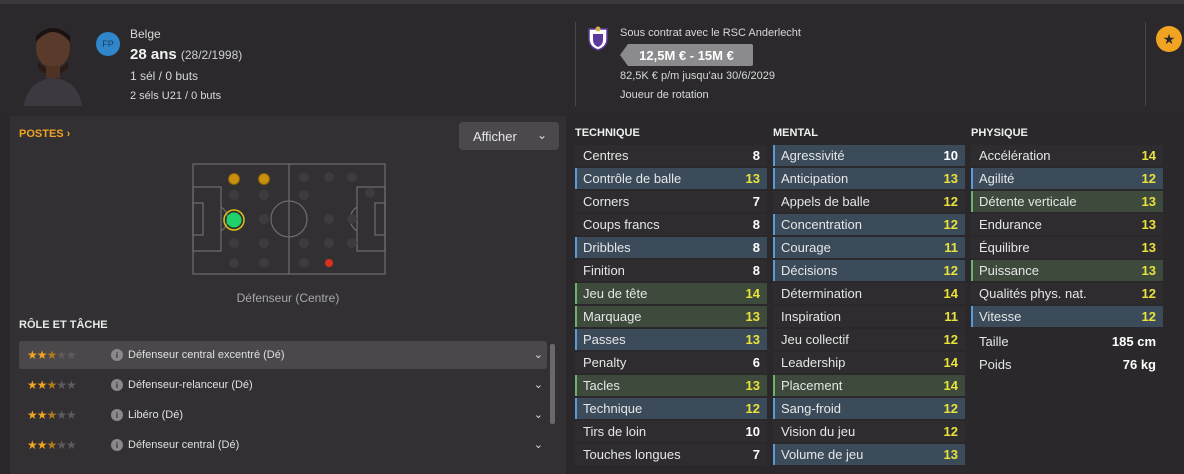  I want to click on attribute-row: Qualités phys. nat. 12, so click(1067, 293).